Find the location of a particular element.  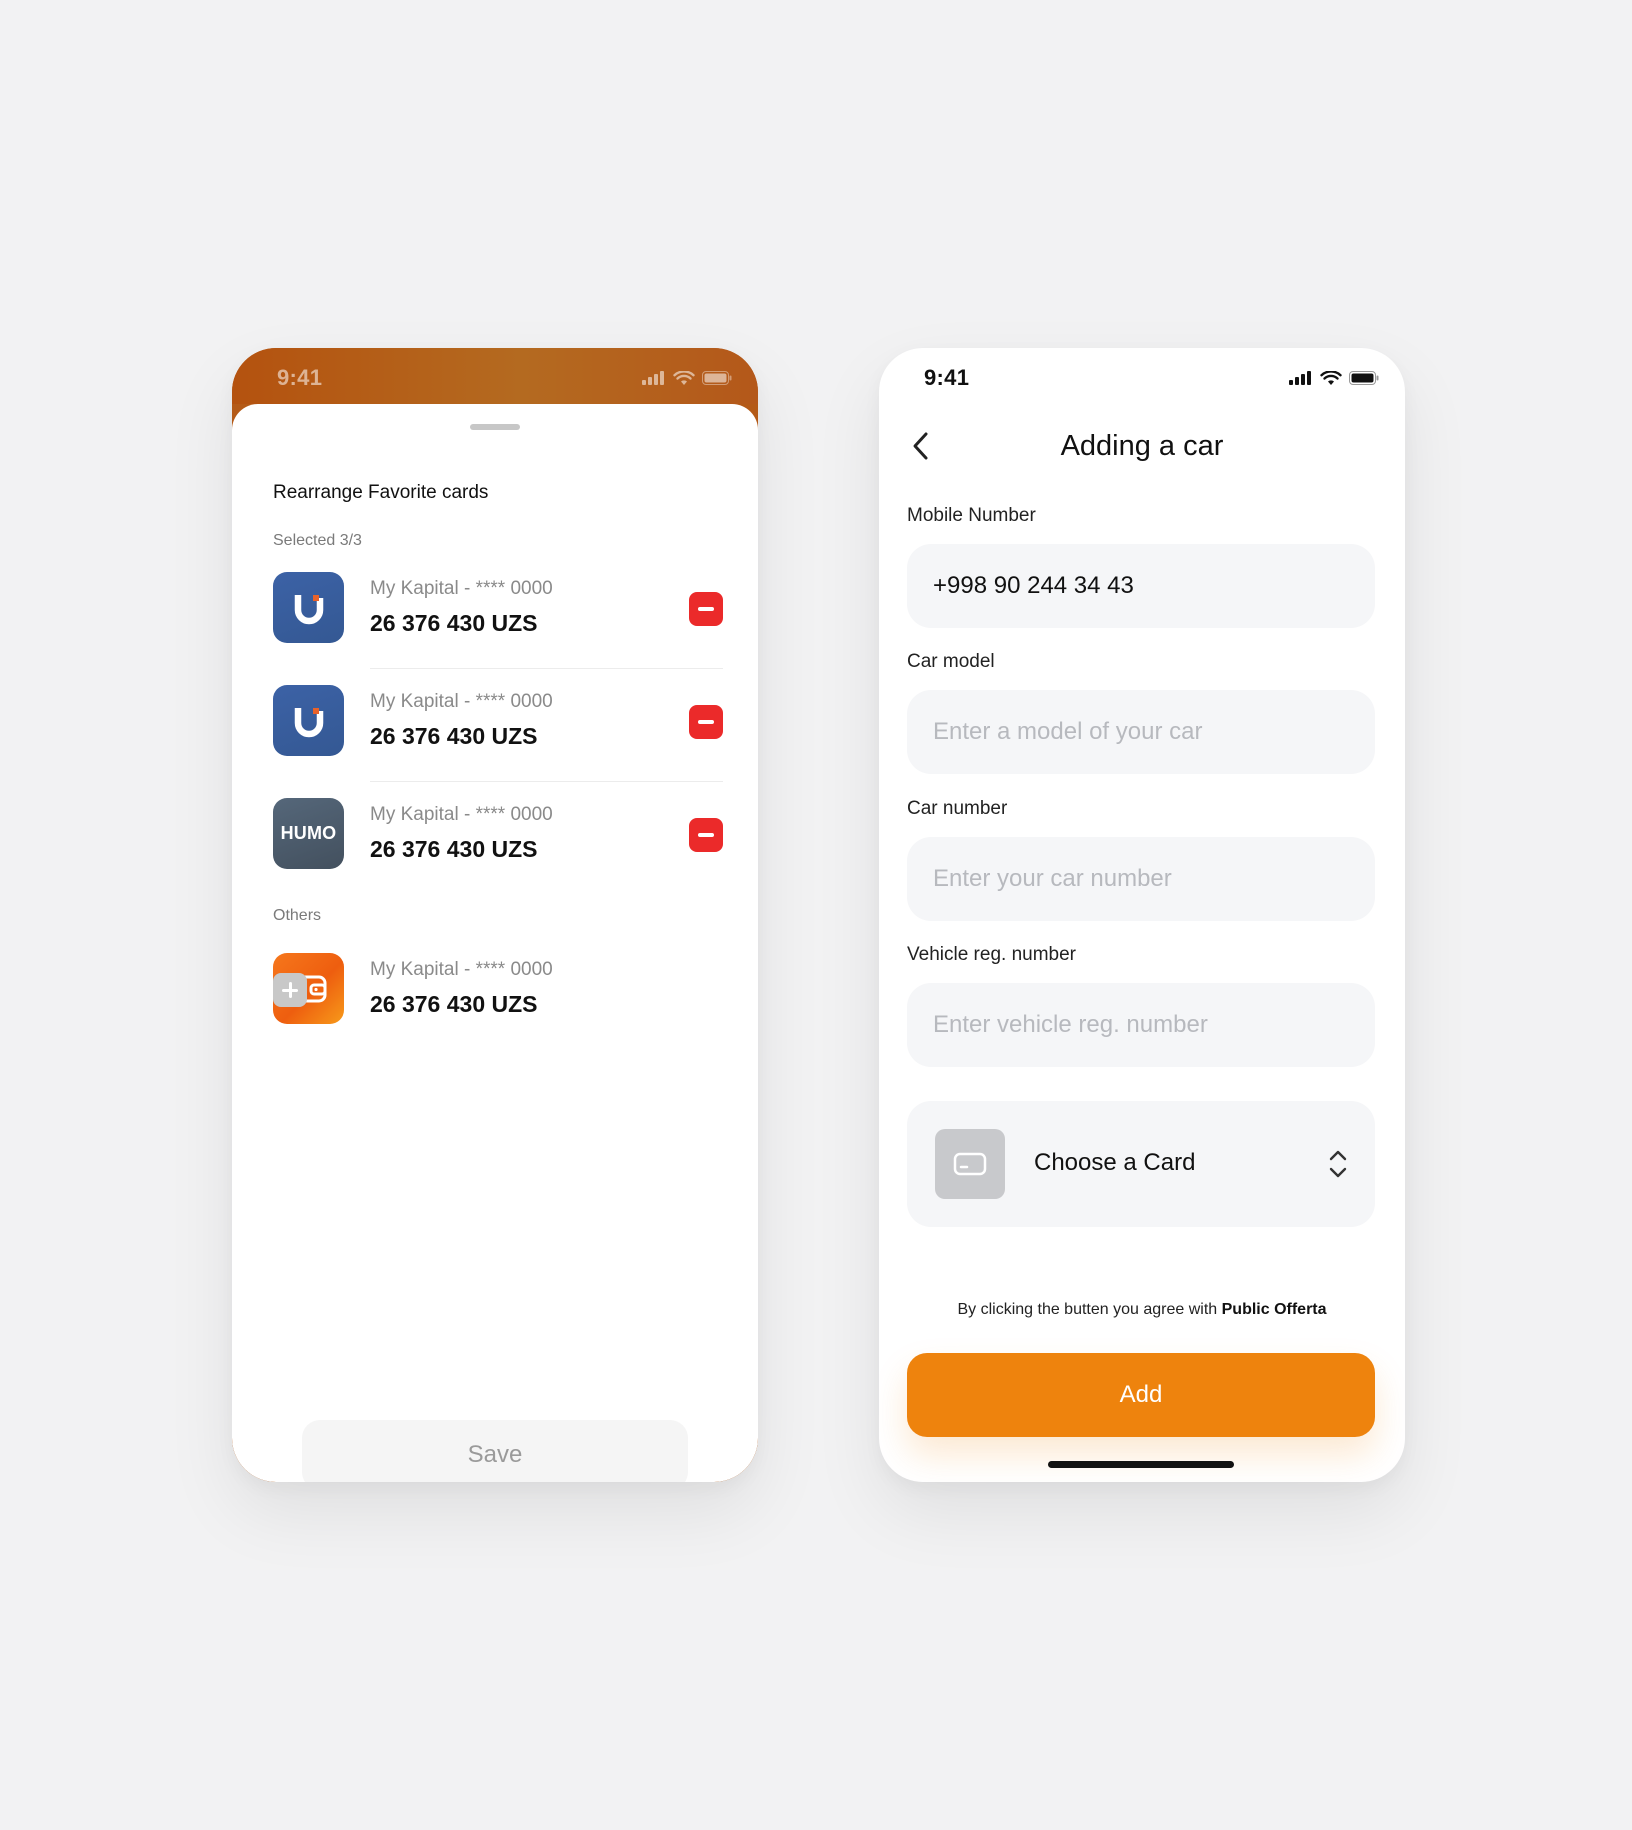

mobile-number-field is located at coordinates (1141, 586).